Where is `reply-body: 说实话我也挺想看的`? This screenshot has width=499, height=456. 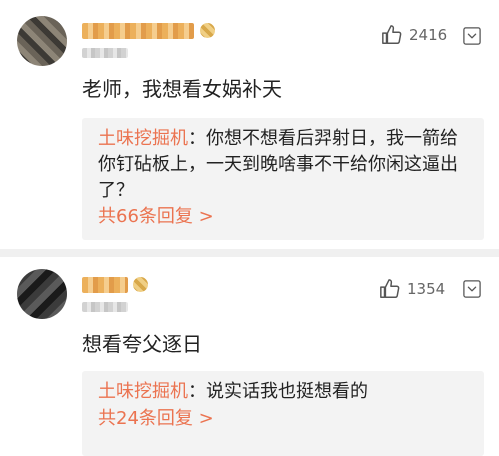
reply-body: 说实话我也挺想看的 is located at coordinates (287, 391).